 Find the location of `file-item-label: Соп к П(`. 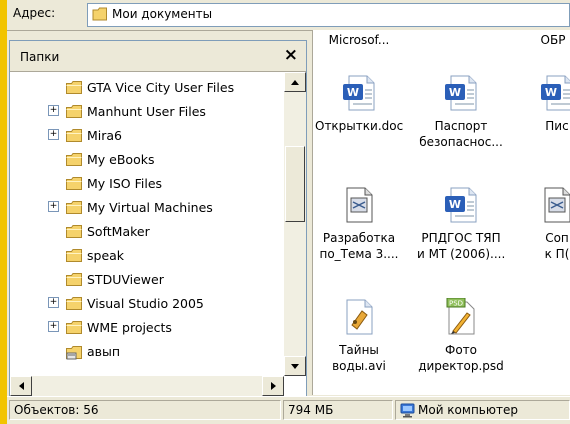

file-item-label: Соп к П( is located at coordinates (557, 246).